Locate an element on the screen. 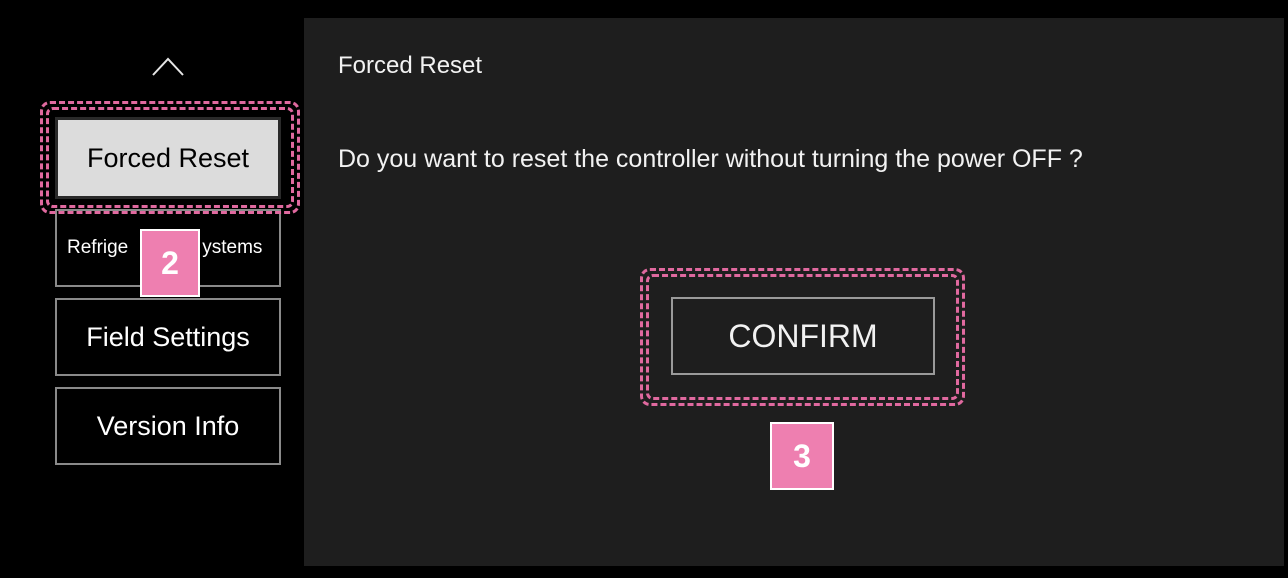 This screenshot has height=578, width=1288. confirm-highlight is located at coordinates (802, 337).